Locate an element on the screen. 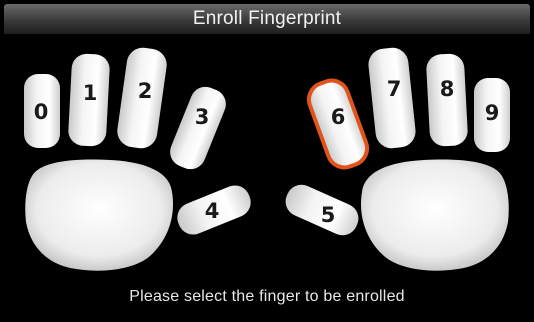 The width and height of the screenshot is (534, 322). svg-text: 1 is located at coordinates (90, 93).